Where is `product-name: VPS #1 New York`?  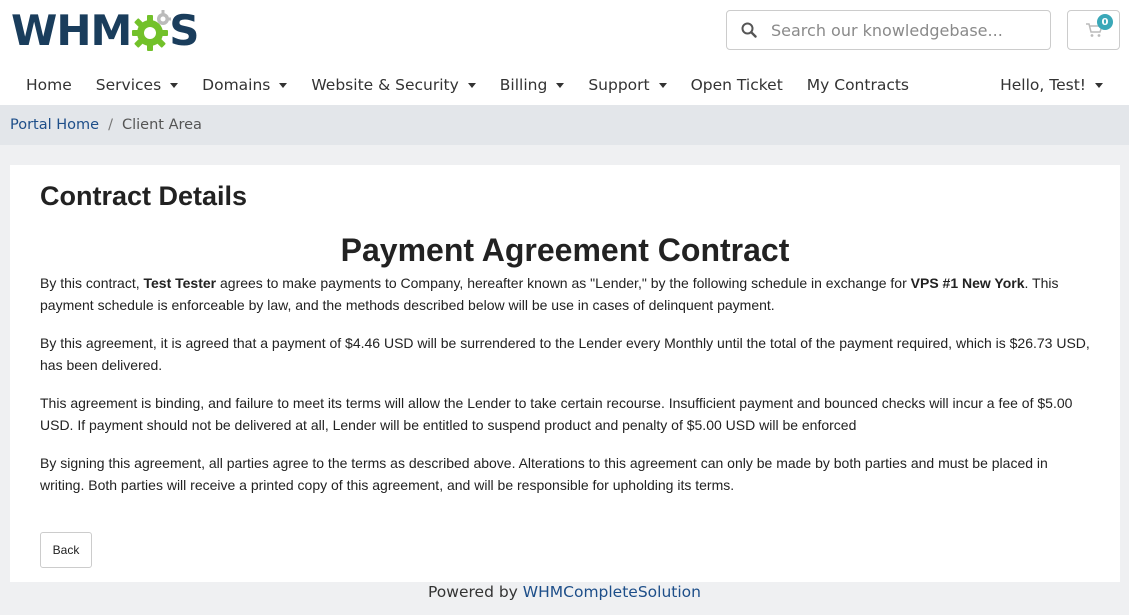
product-name: VPS #1 New York is located at coordinates (967, 283).